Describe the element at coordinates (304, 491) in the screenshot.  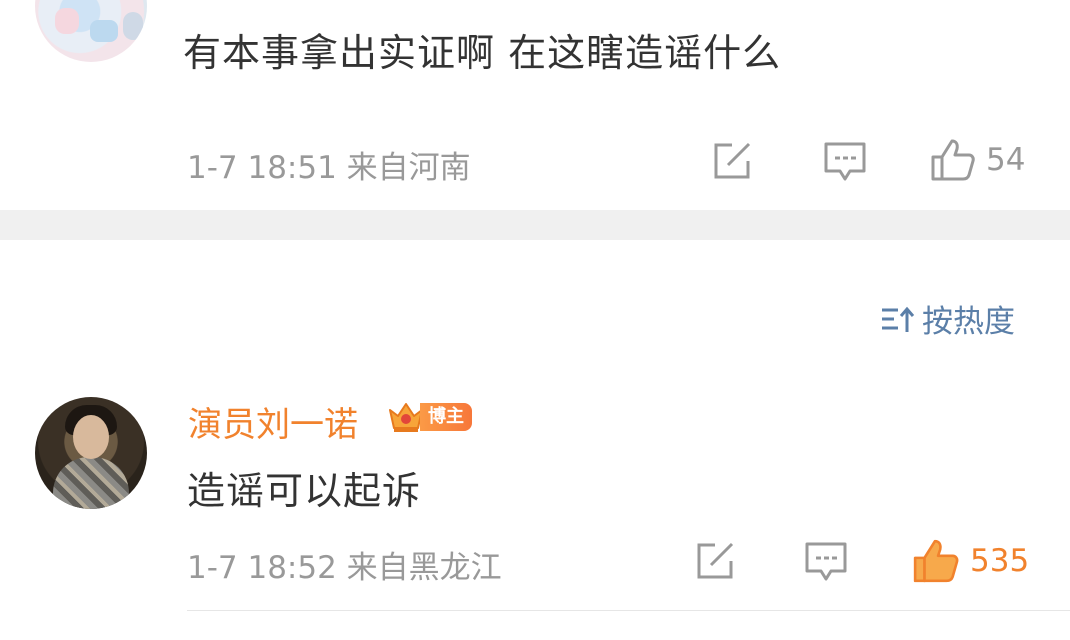
I see `comment-text: 造谣可以起诉` at that location.